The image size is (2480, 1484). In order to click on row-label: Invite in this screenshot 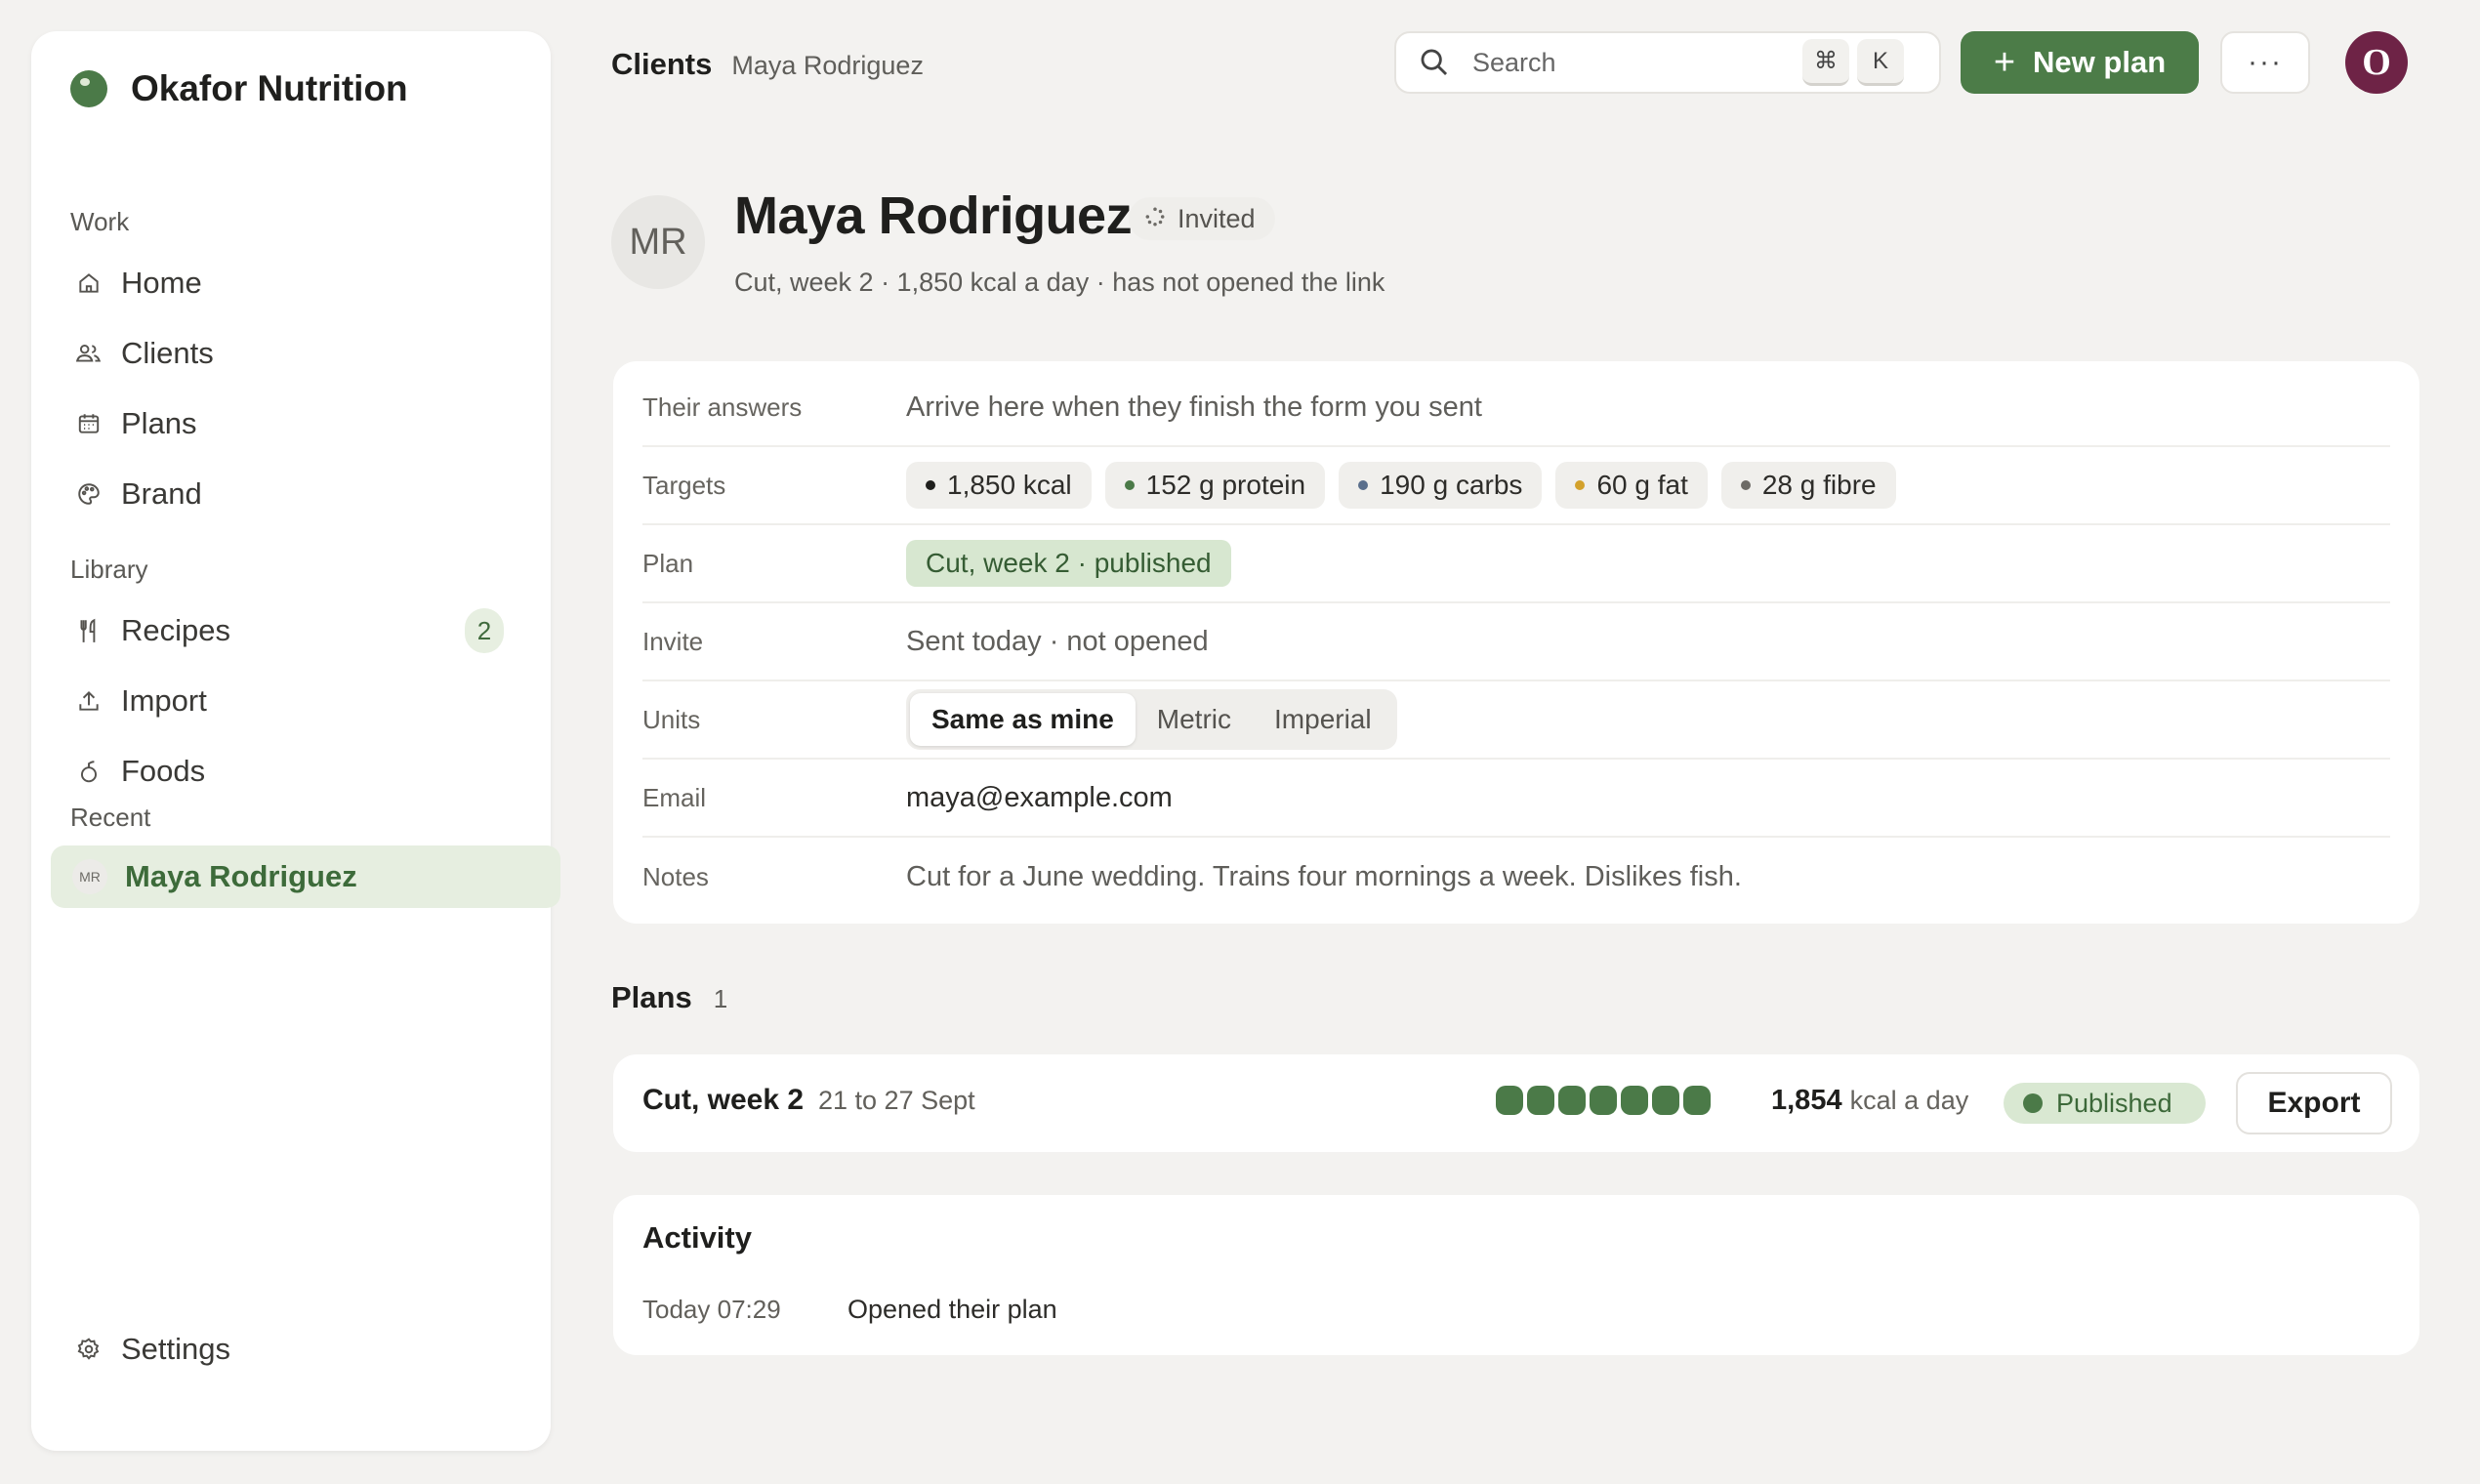, I will do `click(673, 641)`.